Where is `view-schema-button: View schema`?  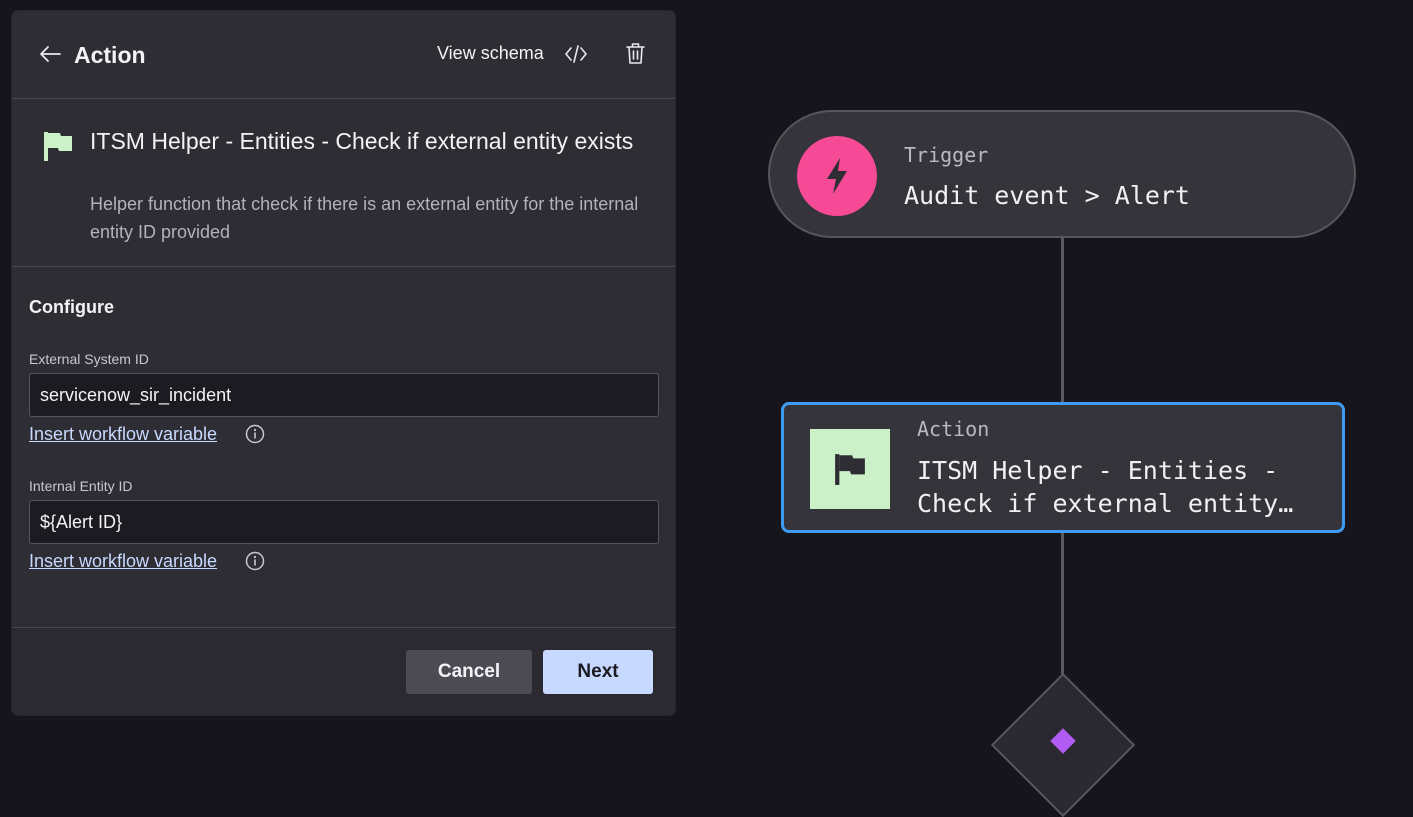
view-schema-button: View schema is located at coordinates (490, 53).